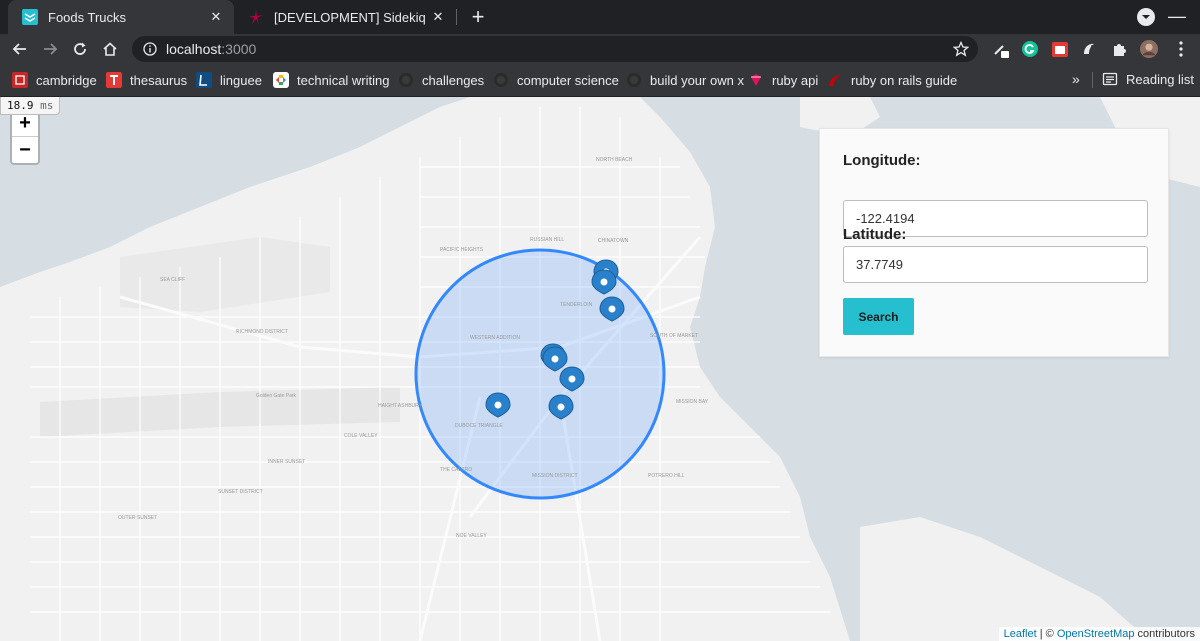 This screenshot has width=1200, height=641. What do you see at coordinates (456, 17) in the screenshot?
I see `tab-divider` at bounding box center [456, 17].